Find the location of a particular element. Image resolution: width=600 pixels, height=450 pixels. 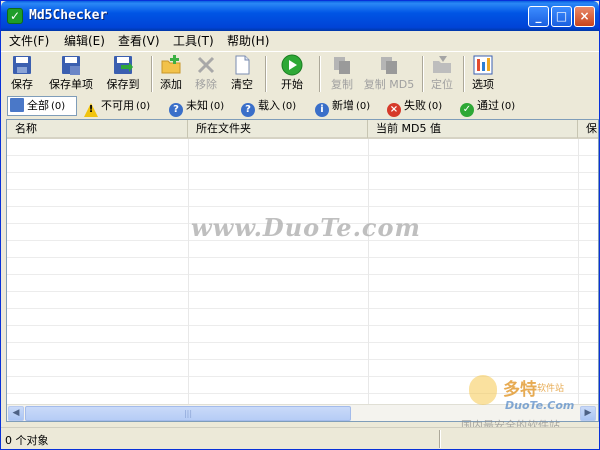

play-icon is located at coordinates (292, 65).